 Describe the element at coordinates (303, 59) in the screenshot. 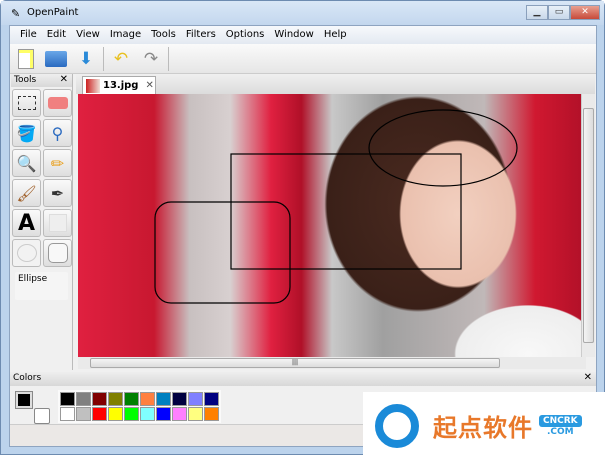

I see `toolbar: ⬇ ↶ ↷` at that location.